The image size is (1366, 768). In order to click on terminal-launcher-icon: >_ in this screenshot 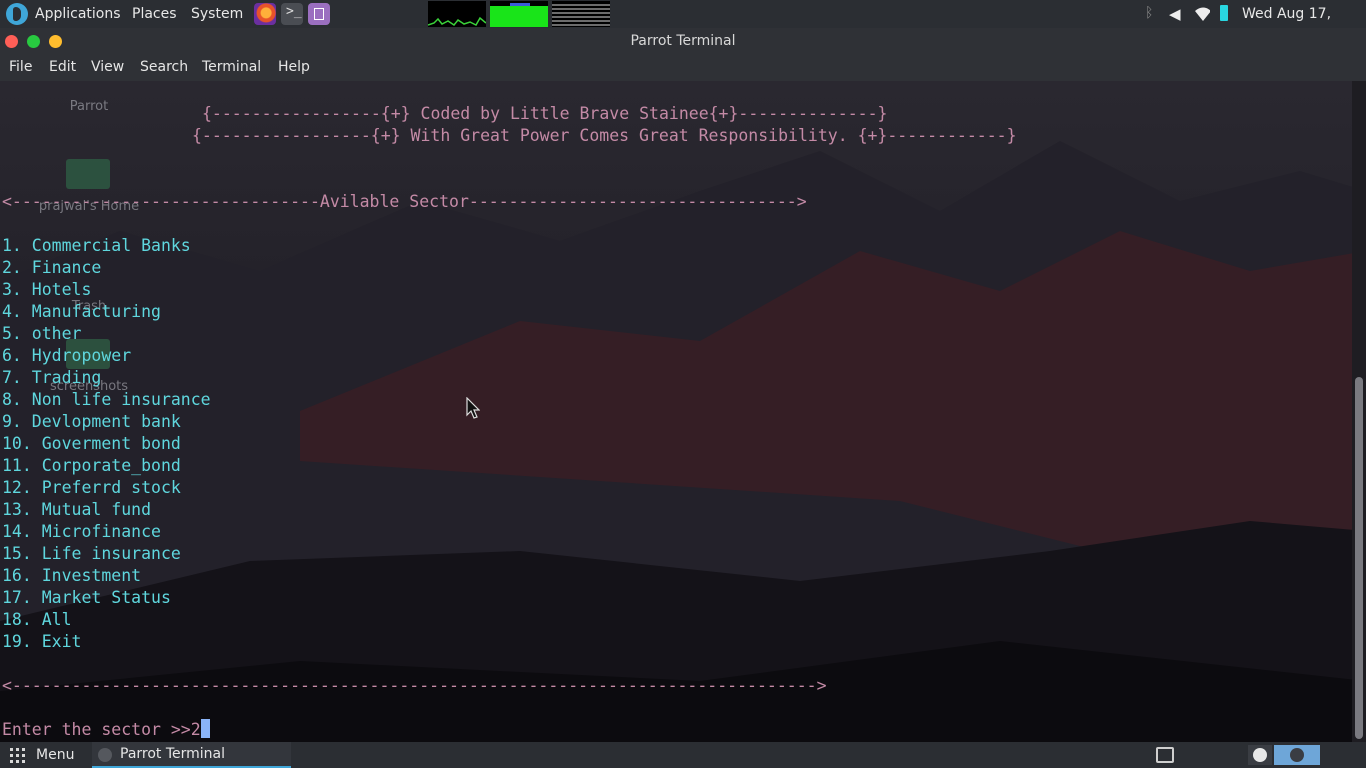, I will do `click(292, 14)`.